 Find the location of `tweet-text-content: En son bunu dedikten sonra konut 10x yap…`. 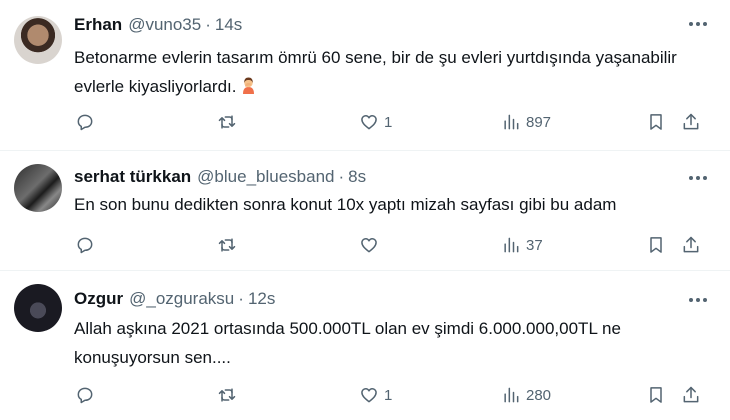

tweet-text-content: En son bunu dedikten sonra konut 10x yap… is located at coordinates (345, 204).